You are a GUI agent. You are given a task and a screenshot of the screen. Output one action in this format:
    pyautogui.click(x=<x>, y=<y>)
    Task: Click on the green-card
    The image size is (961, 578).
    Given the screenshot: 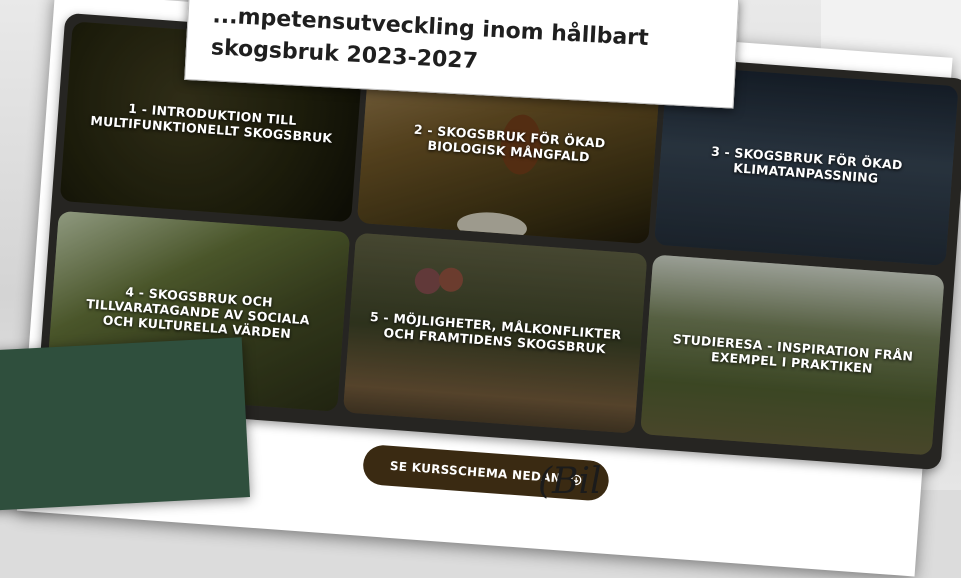 What is the action you would take?
    pyautogui.click(x=125, y=424)
    